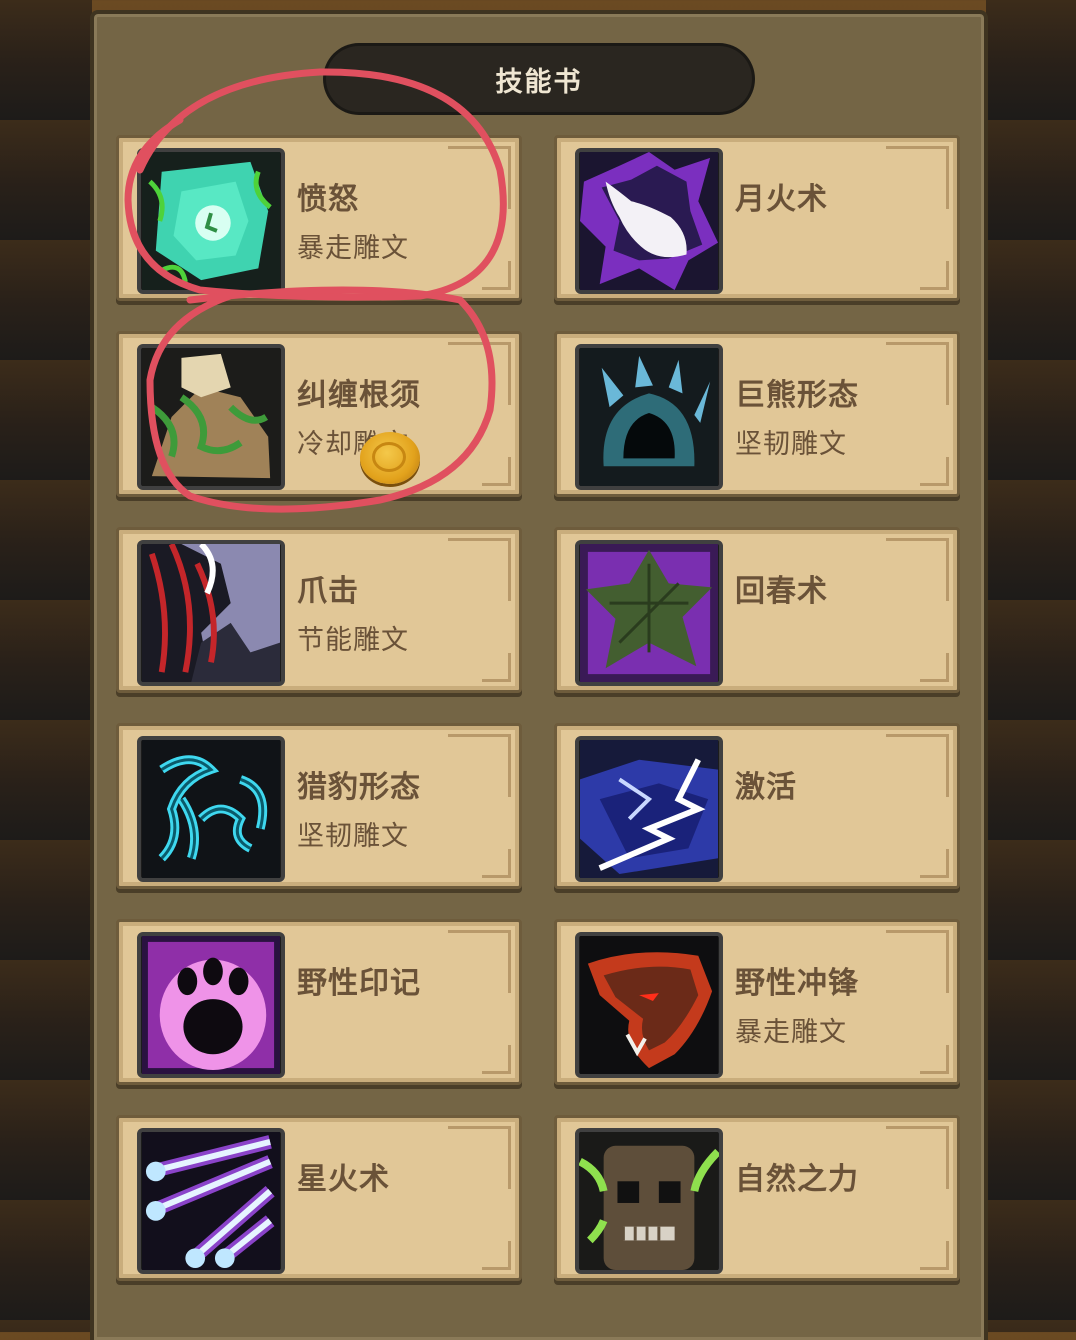 The width and height of the screenshot is (1076, 1340). Describe the element at coordinates (781, 199) in the screenshot. I see `skill-name: 月火术` at that location.